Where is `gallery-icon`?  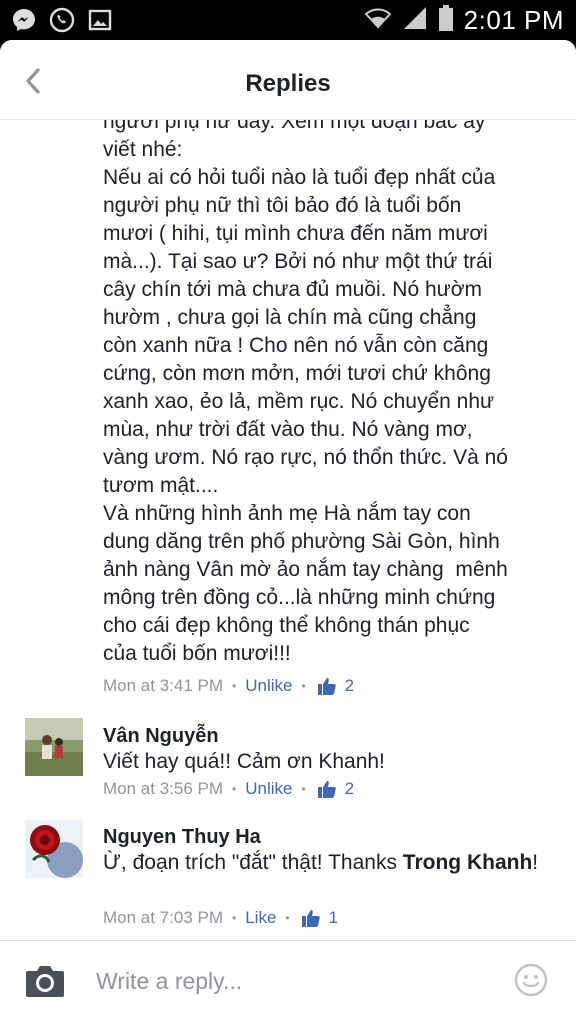
gallery-icon is located at coordinates (100, 20).